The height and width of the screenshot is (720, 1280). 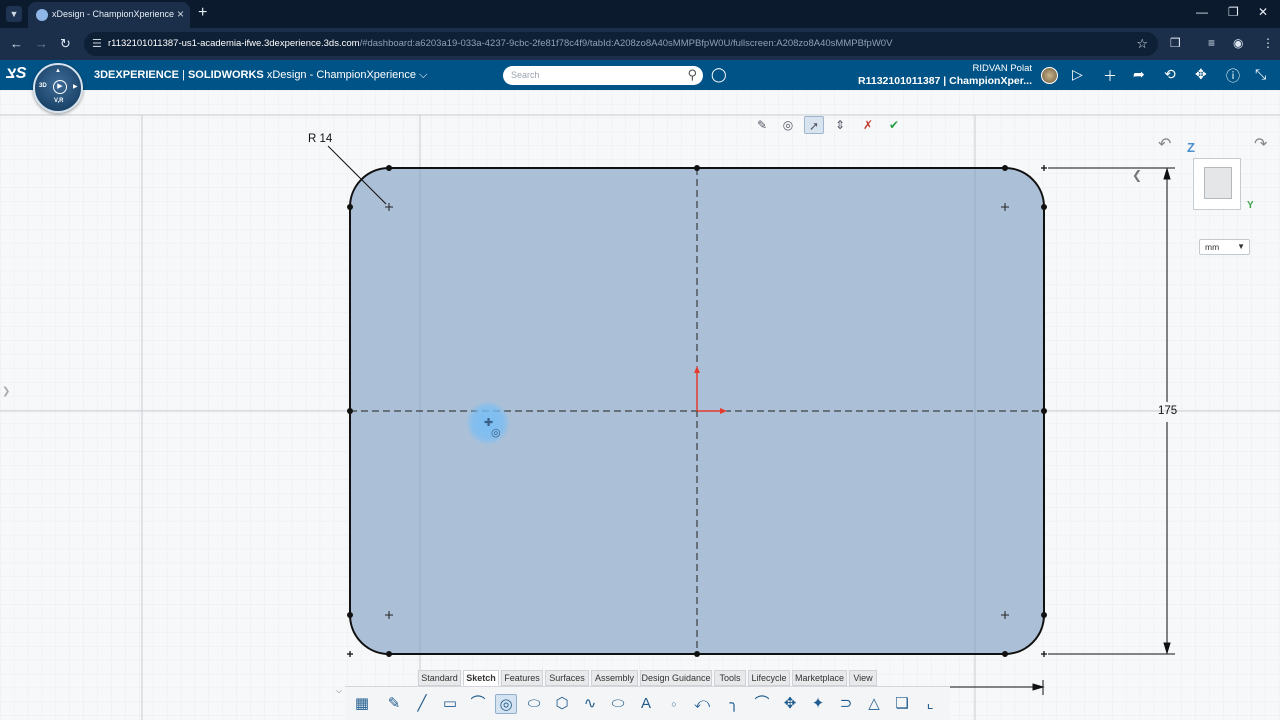 What do you see at coordinates (1263, 12) in the screenshot?
I see `close-window-icon: ✕` at bounding box center [1263, 12].